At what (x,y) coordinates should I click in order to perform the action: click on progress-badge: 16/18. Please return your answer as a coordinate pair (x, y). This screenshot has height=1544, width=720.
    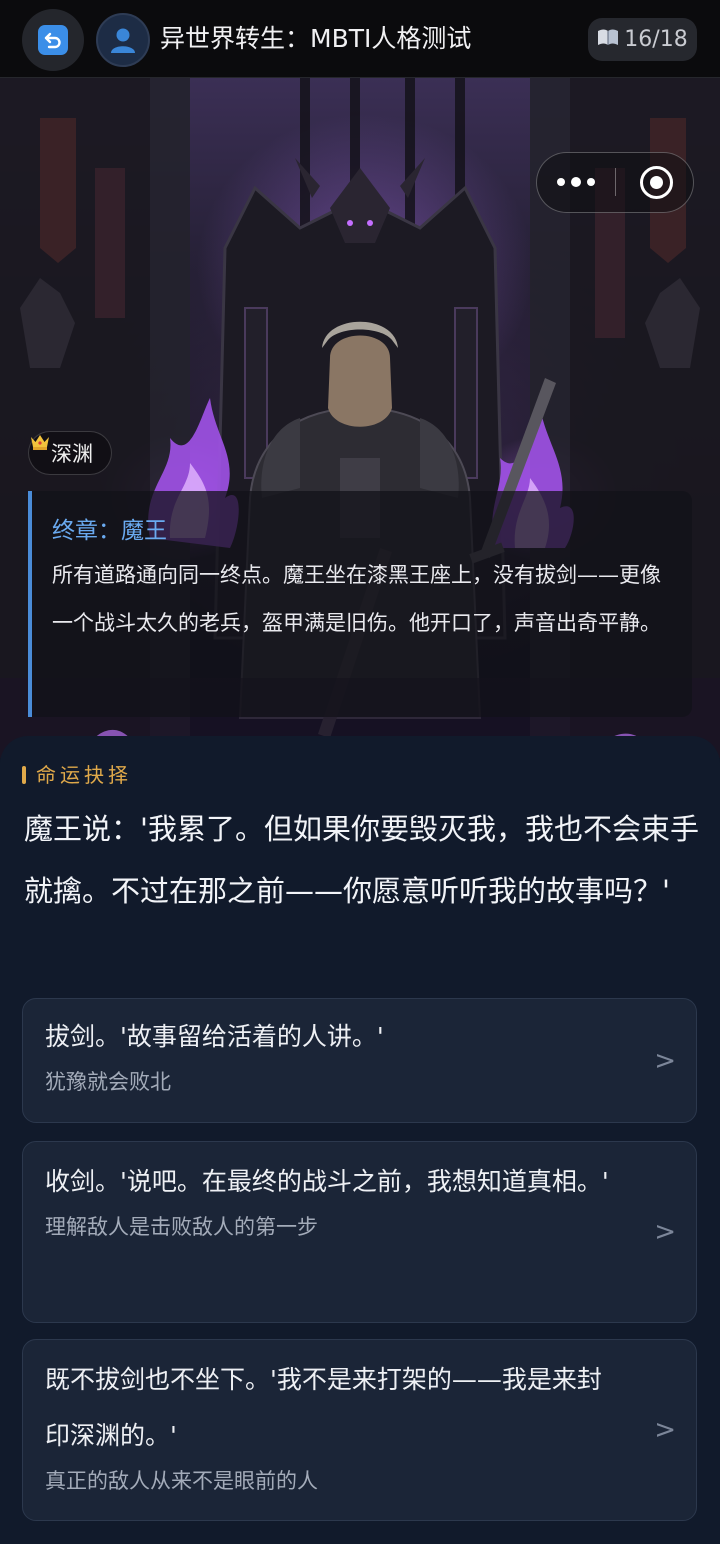
    Looking at the image, I should click on (642, 39).